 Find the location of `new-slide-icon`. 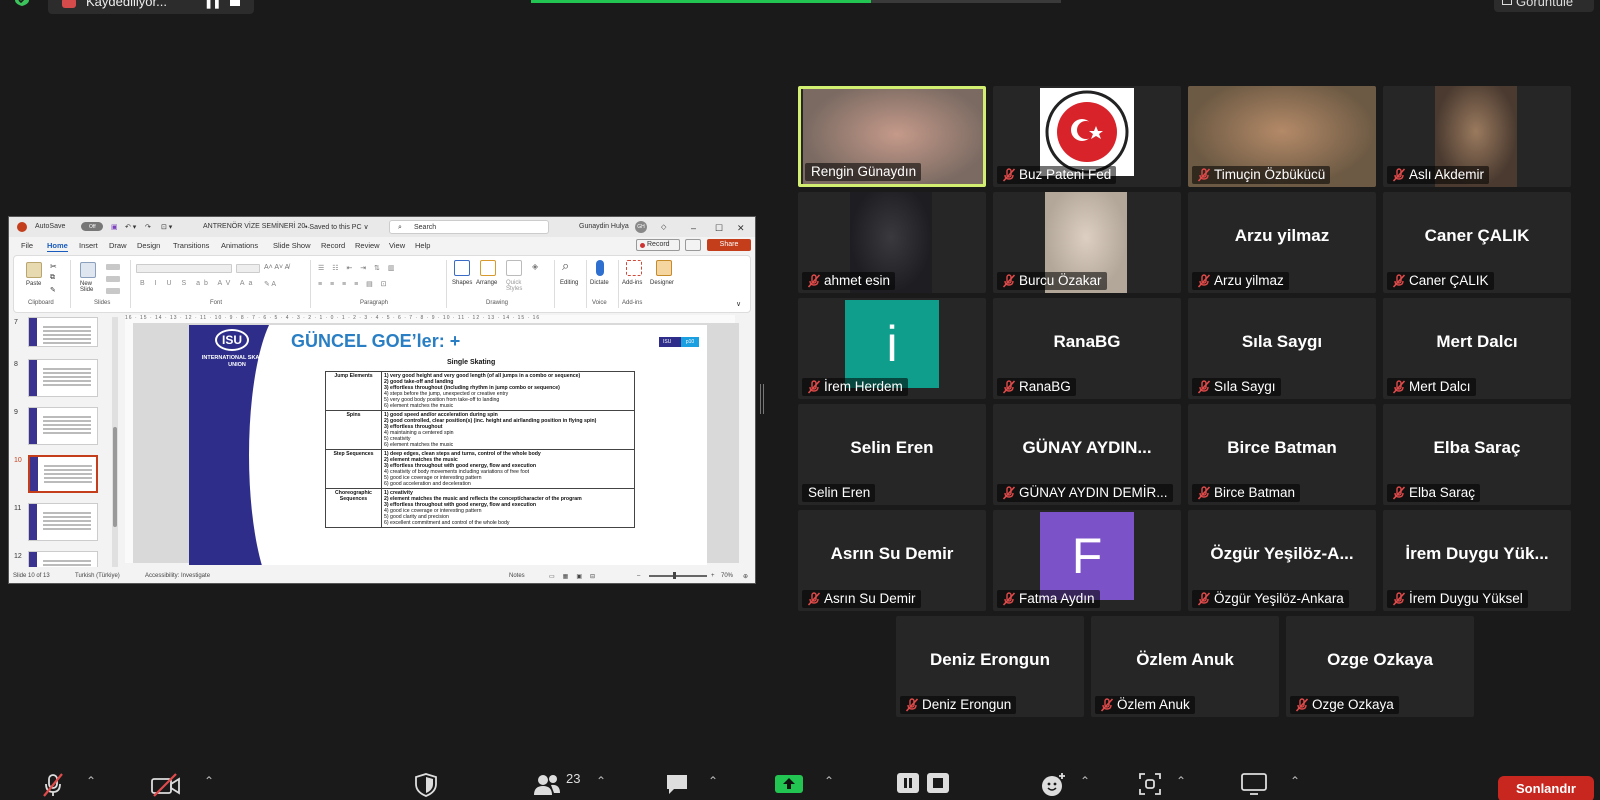

new-slide-icon is located at coordinates (88, 270).